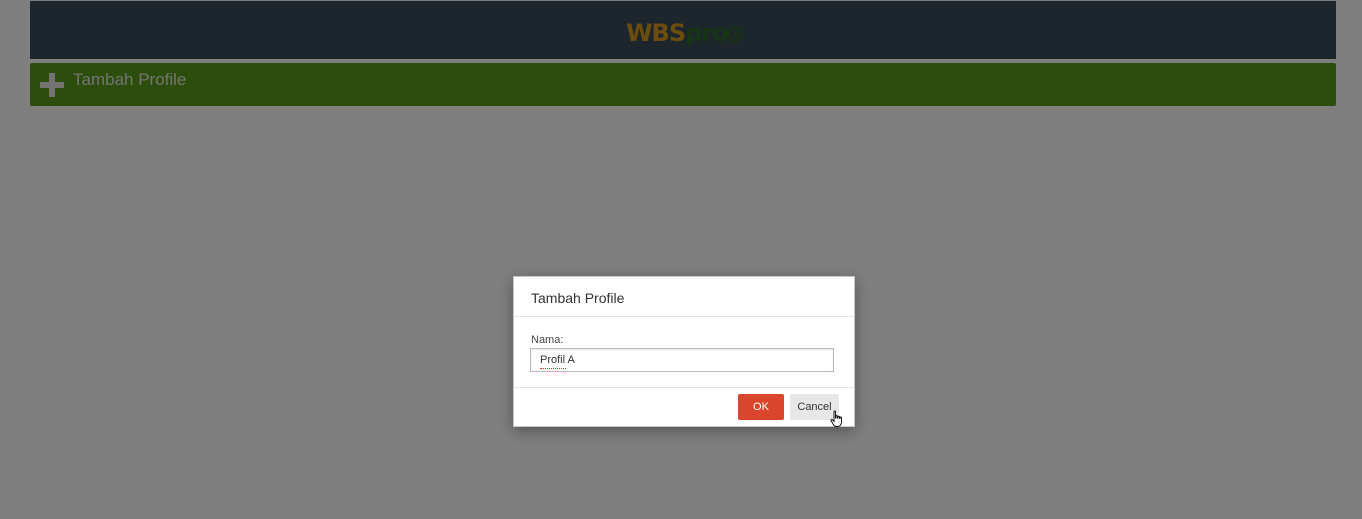  Describe the element at coordinates (547, 340) in the screenshot. I see `name-field-label: Nama:` at that location.